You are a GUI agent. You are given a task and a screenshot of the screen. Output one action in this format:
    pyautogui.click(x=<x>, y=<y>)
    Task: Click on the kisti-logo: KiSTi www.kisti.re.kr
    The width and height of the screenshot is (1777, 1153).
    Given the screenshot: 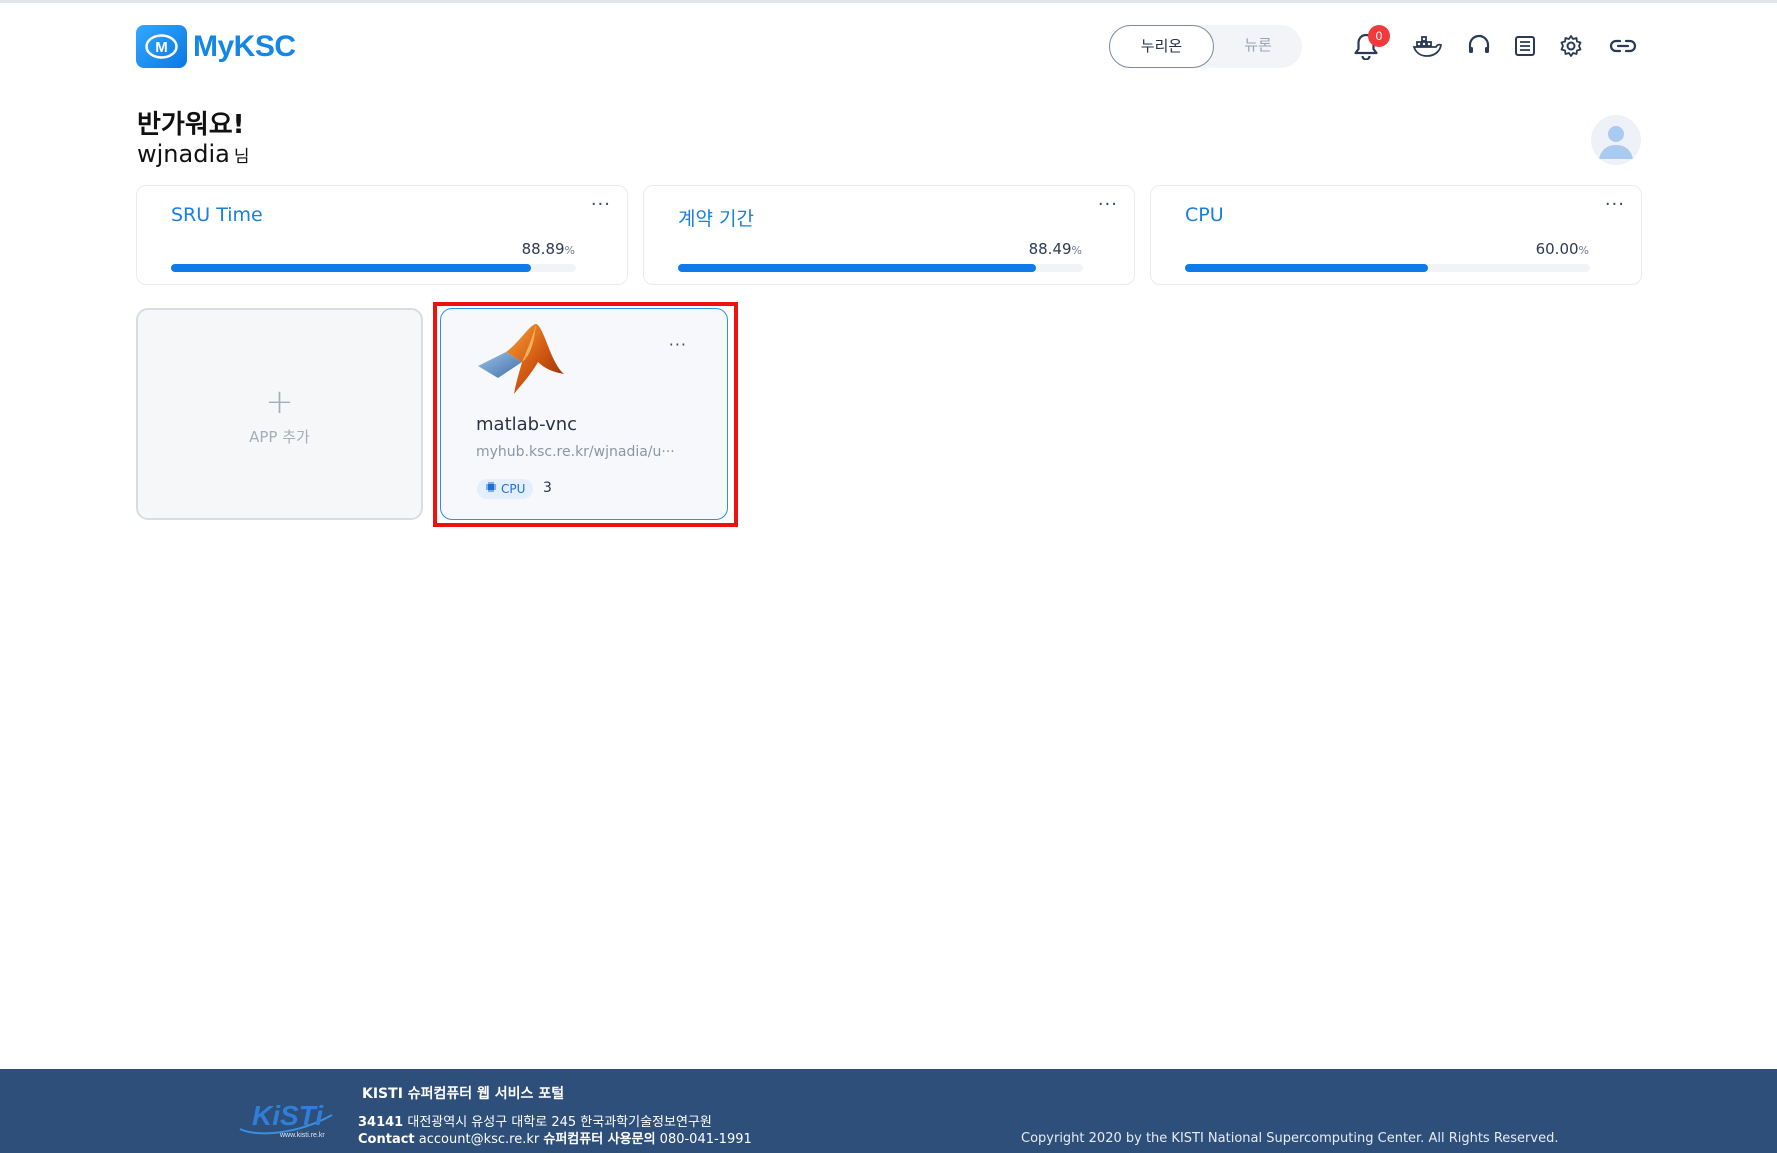 What is the action you would take?
    pyautogui.click(x=286, y=1117)
    